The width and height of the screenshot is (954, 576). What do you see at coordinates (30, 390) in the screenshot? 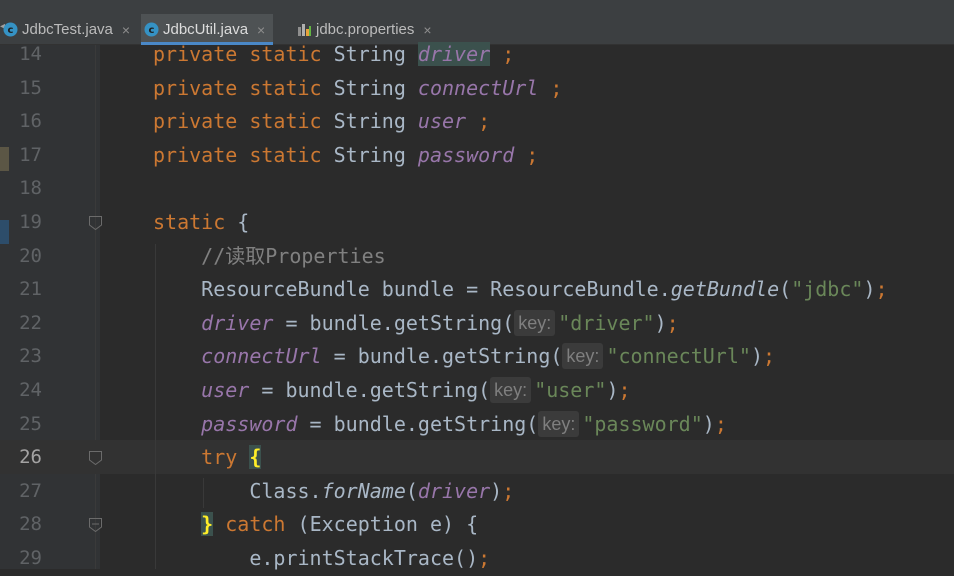
I see `line-number: 24` at bounding box center [30, 390].